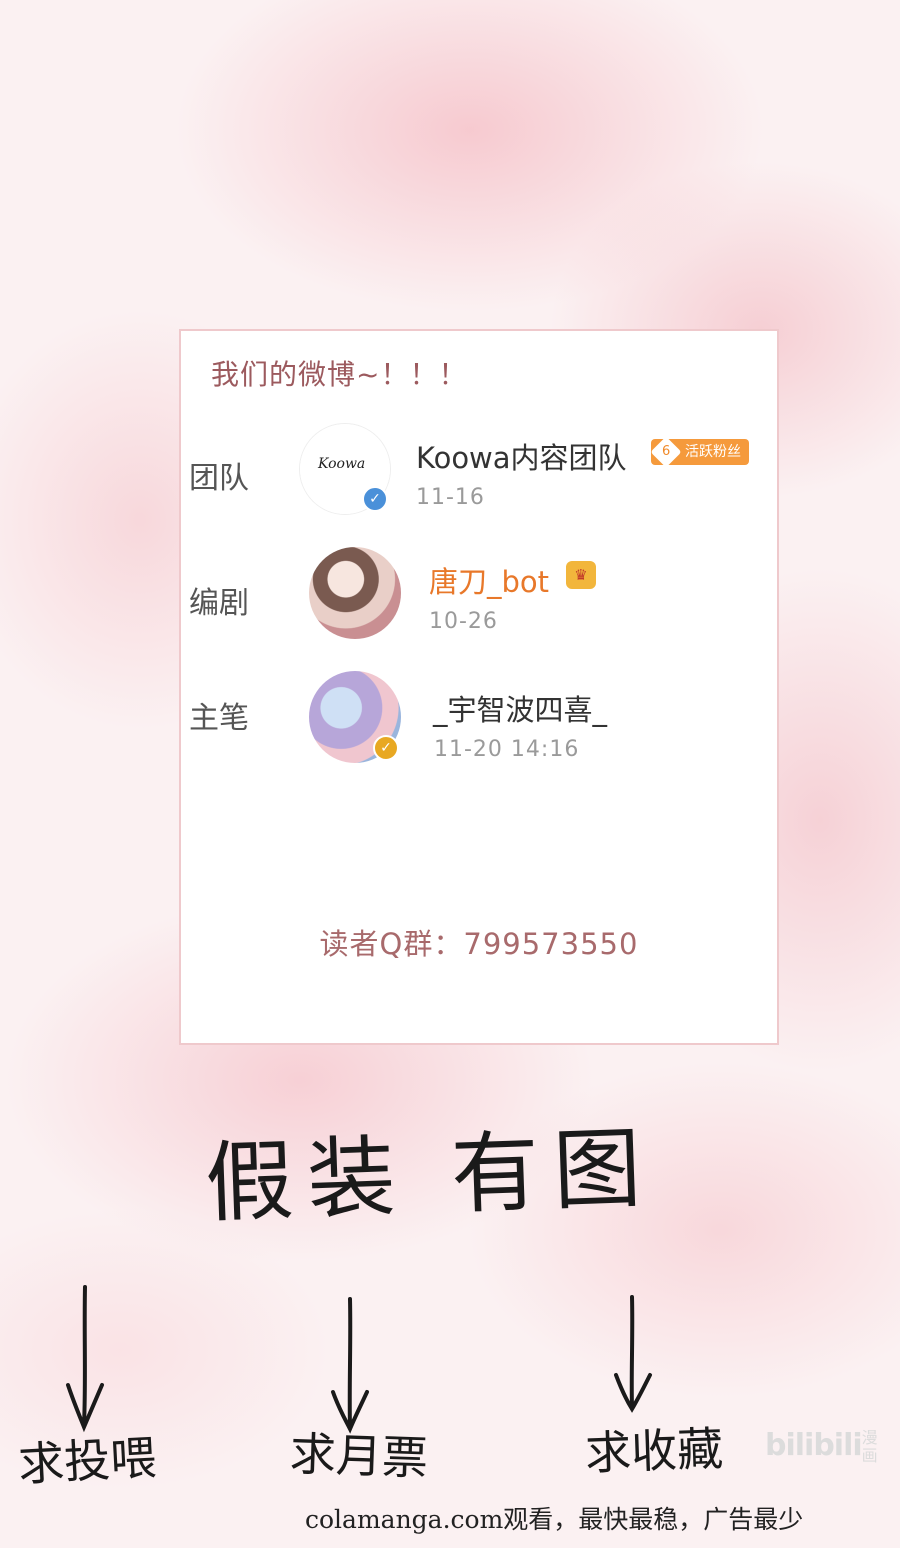 The height and width of the screenshot is (1548, 900). I want to click on post-date-koowa: 11-16, so click(450, 497).